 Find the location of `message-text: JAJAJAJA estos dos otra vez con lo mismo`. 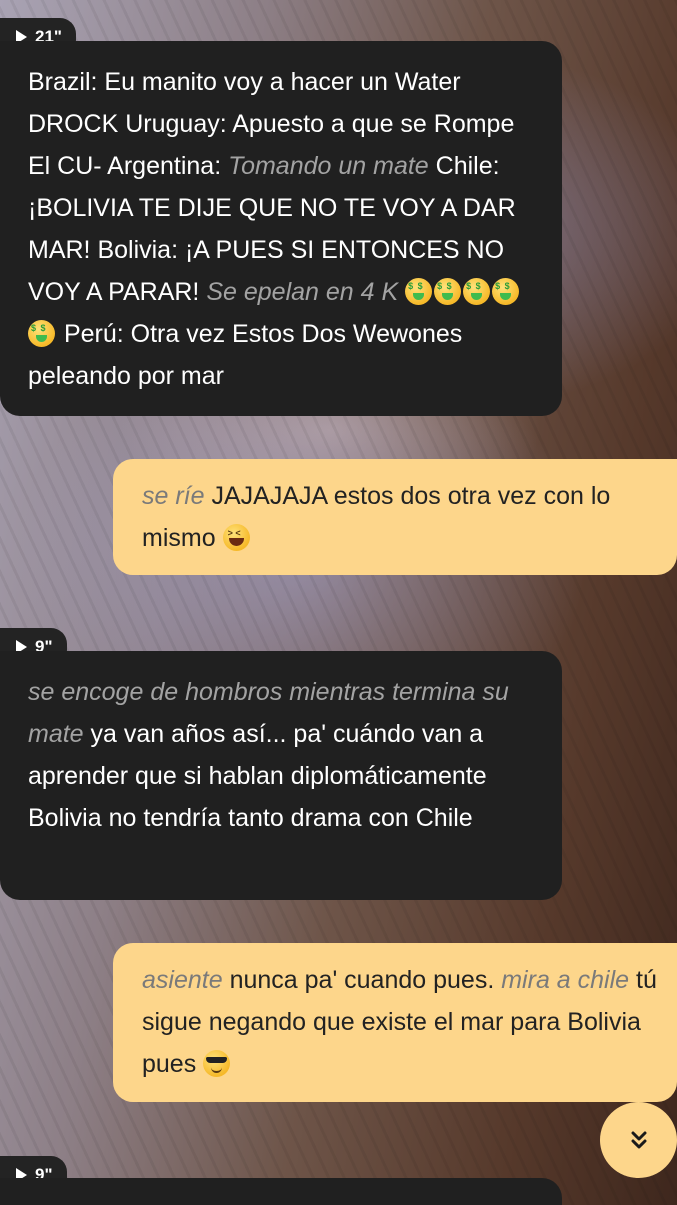

message-text: JAJAJAJA estos dos otra vez con lo mismo is located at coordinates (376, 517).